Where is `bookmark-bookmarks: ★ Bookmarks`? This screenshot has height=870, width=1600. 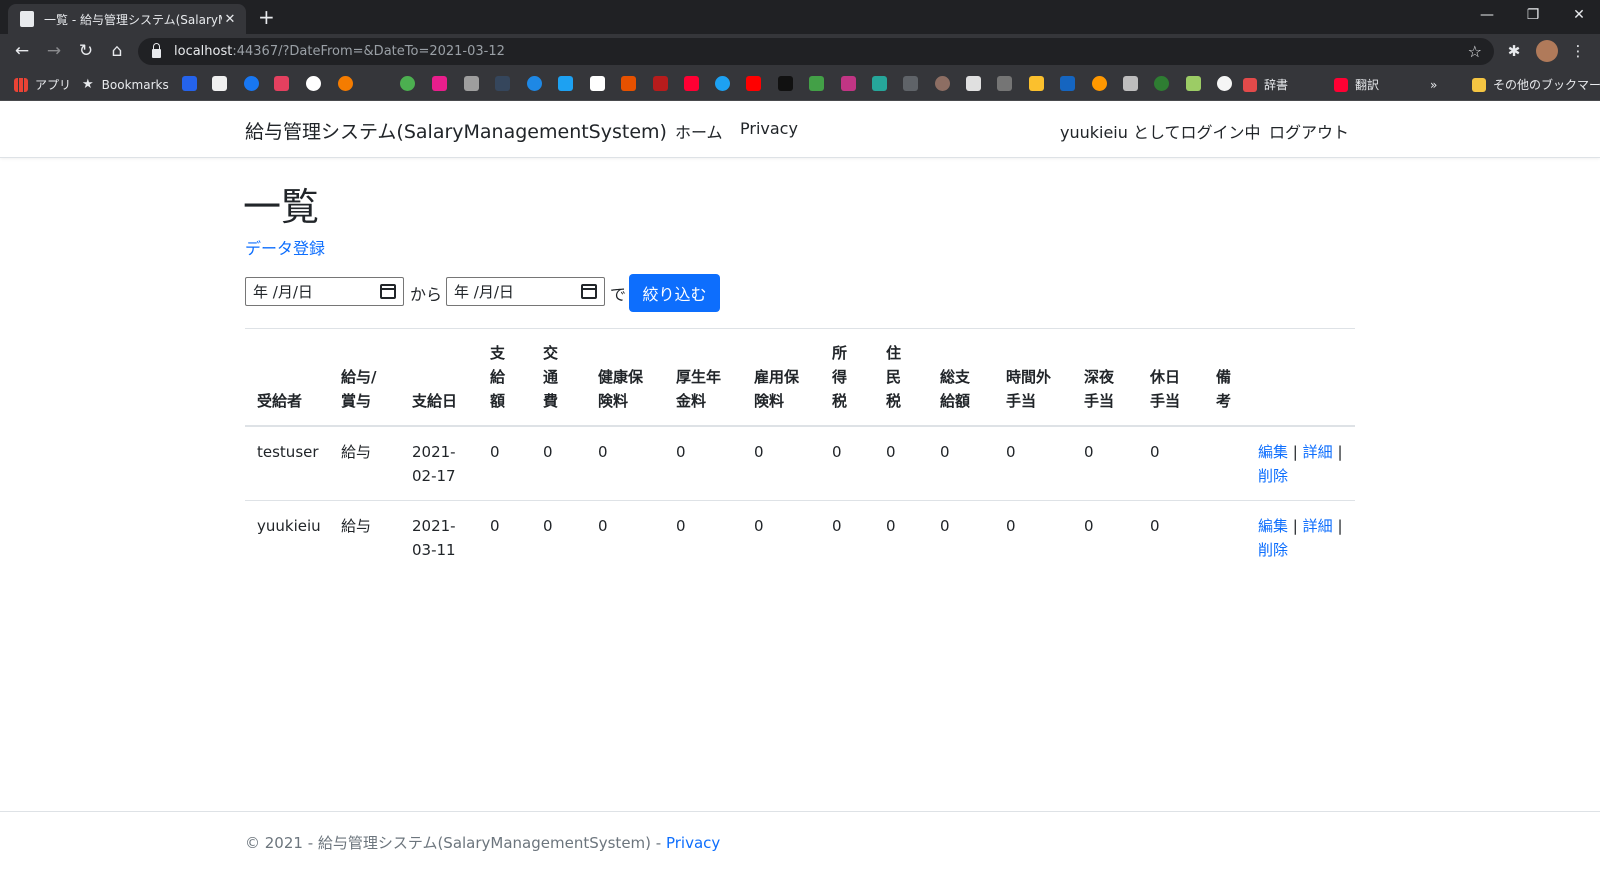
bookmark-bookmarks: ★ Bookmarks is located at coordinates (125, 84).